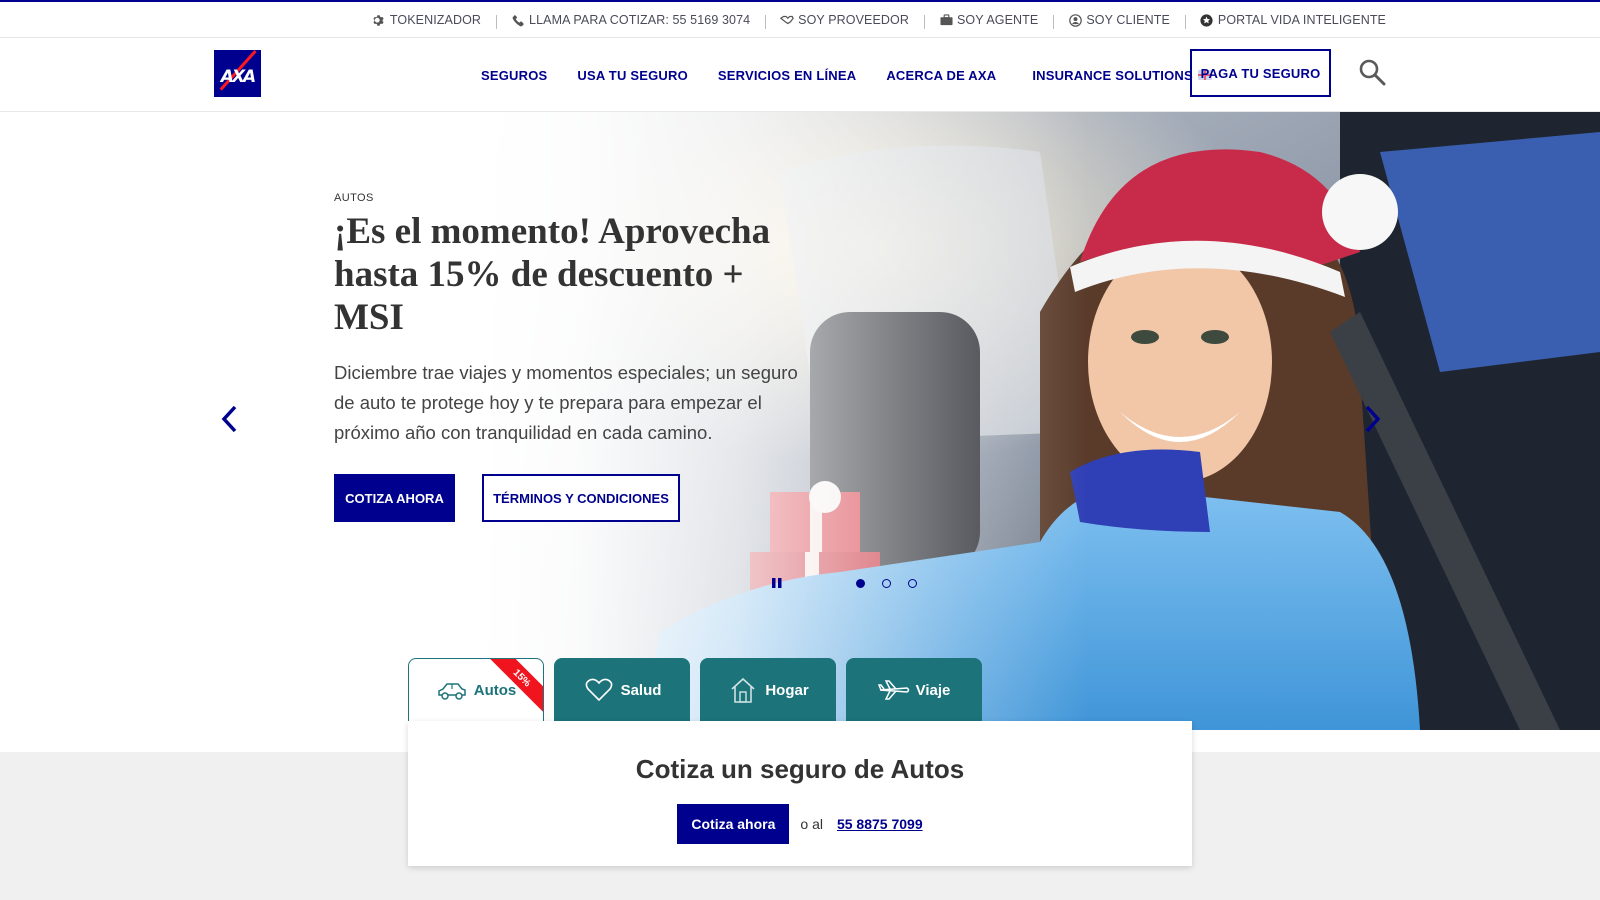 The width and height of the screenshot is (1600, 900). I want to click on carousel-dots, so click(895, 583).